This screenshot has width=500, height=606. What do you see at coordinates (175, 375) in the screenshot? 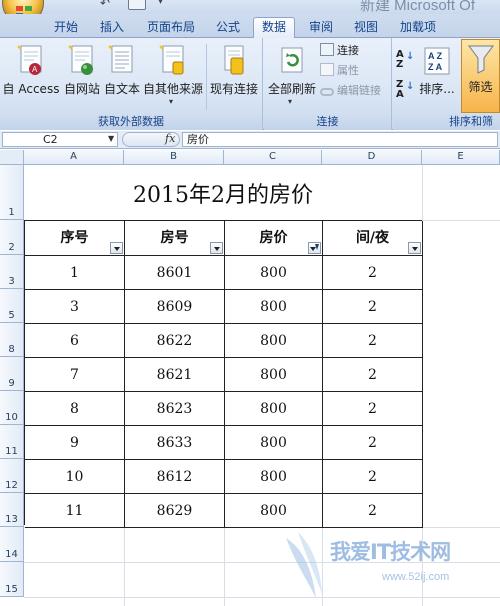
I see `table-cell: 8621` at bounding box center [175, 375].